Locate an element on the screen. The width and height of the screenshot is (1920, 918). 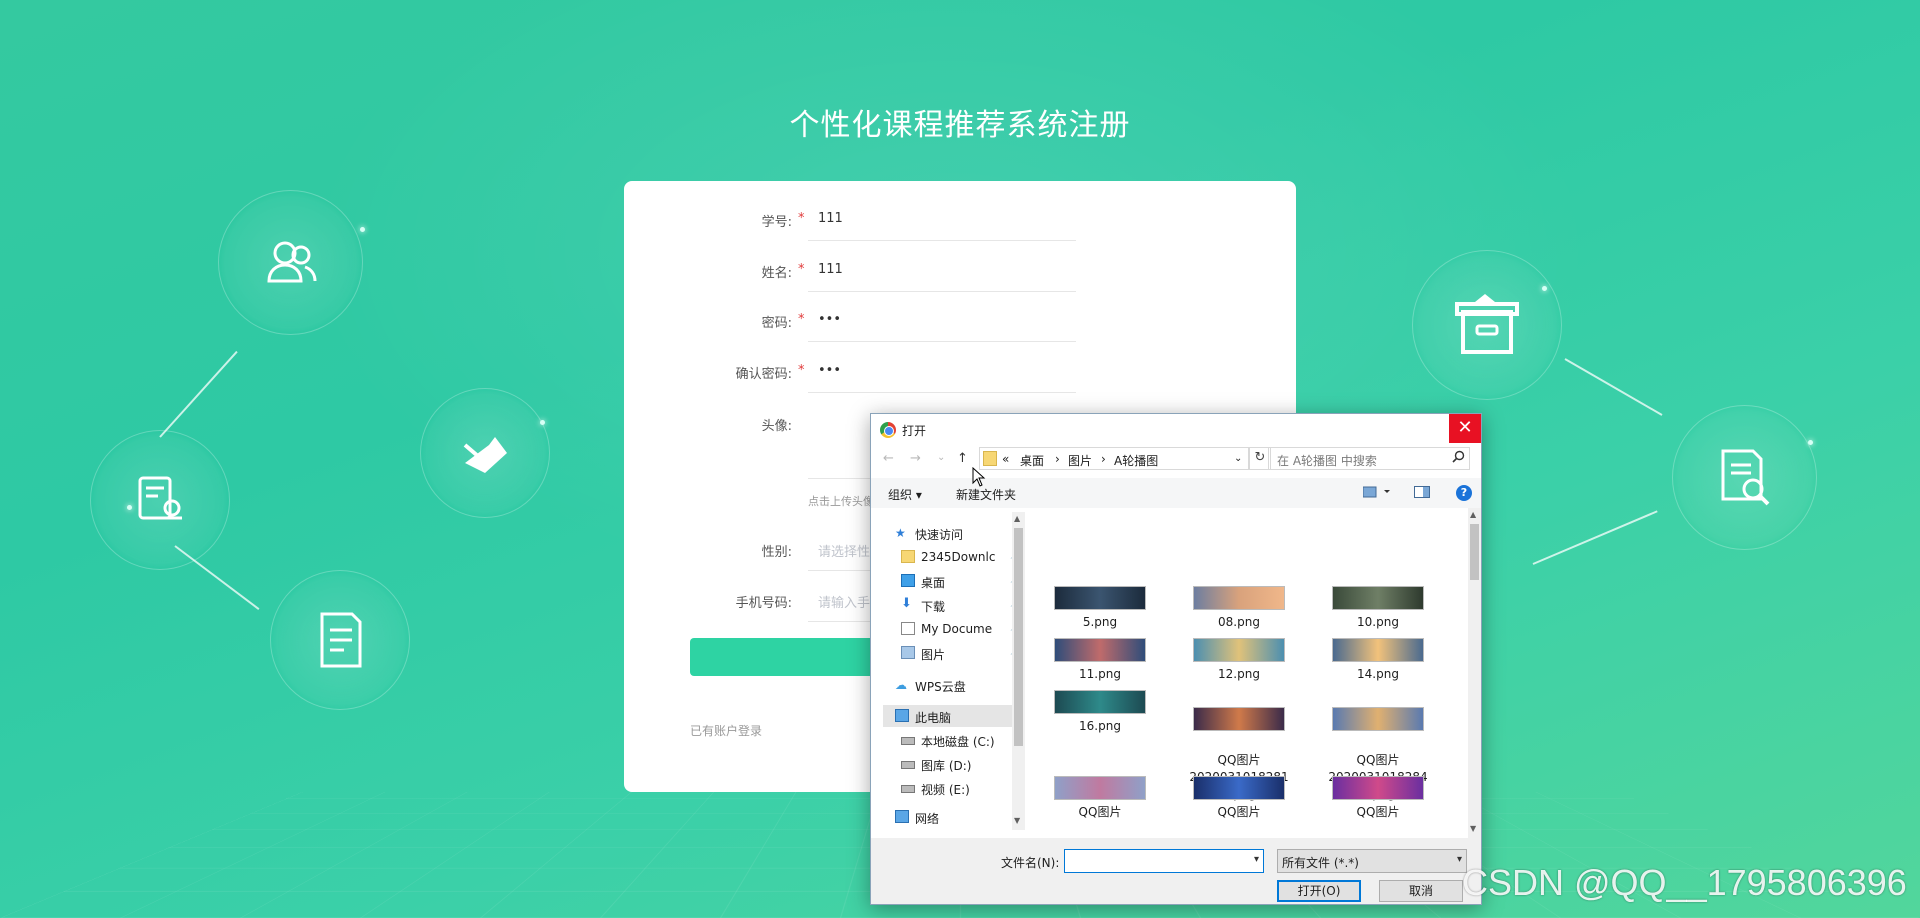
file-item: 5.png is located at coordinates (1100, 608).